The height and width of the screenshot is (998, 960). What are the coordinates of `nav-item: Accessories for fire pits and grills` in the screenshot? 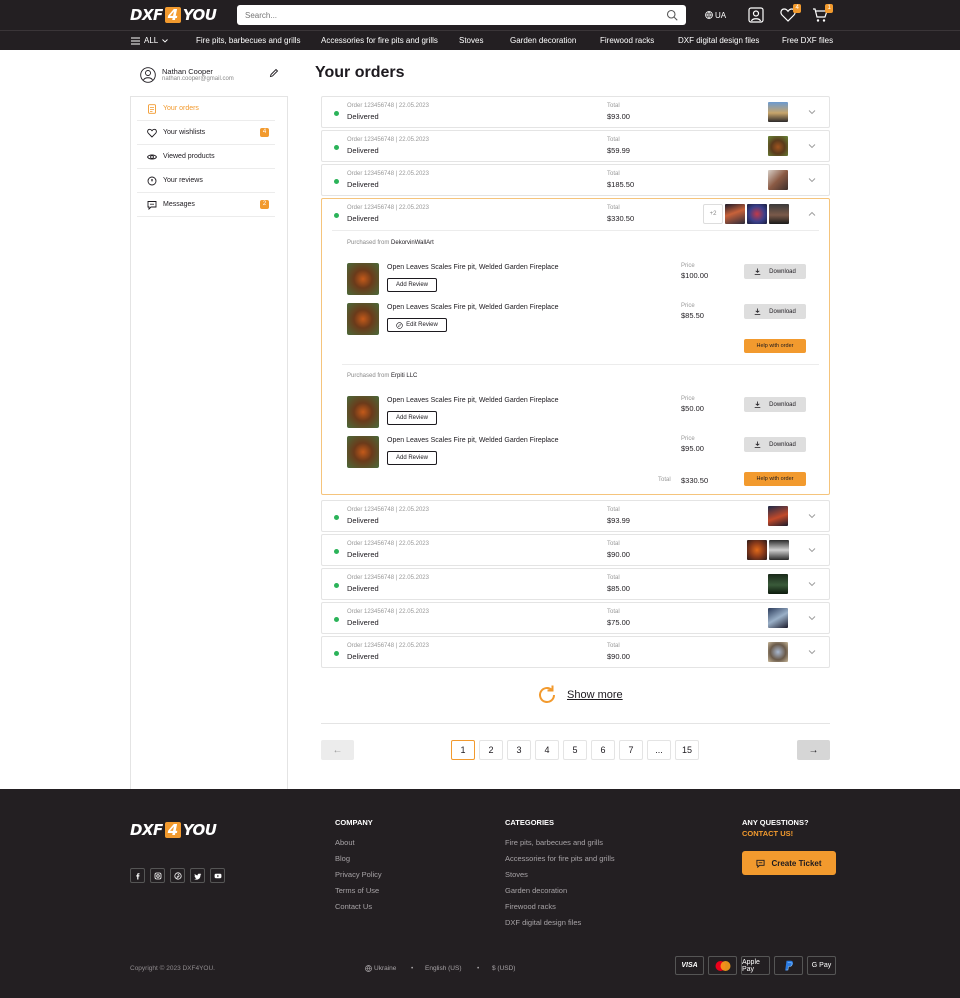 It's located at (379, 40).